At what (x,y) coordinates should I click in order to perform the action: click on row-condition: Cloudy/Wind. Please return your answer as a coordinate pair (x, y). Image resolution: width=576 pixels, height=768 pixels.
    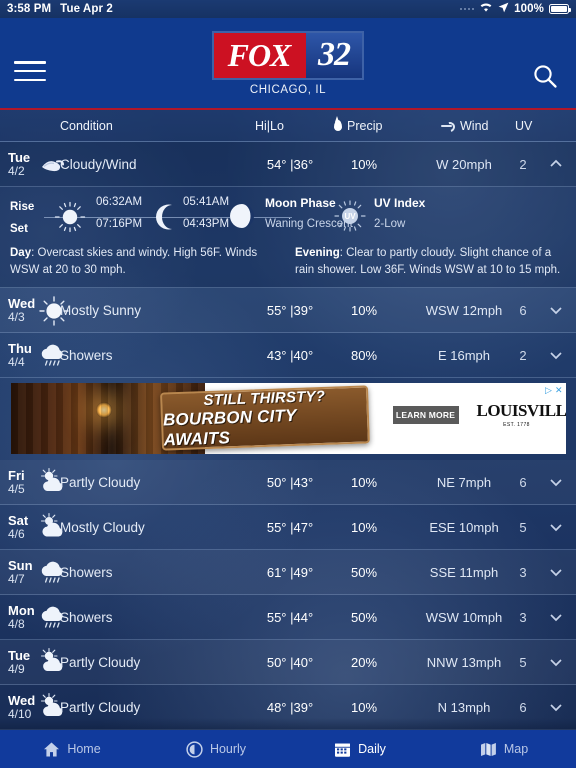
    Looking at the image, I should click on (98, 164).